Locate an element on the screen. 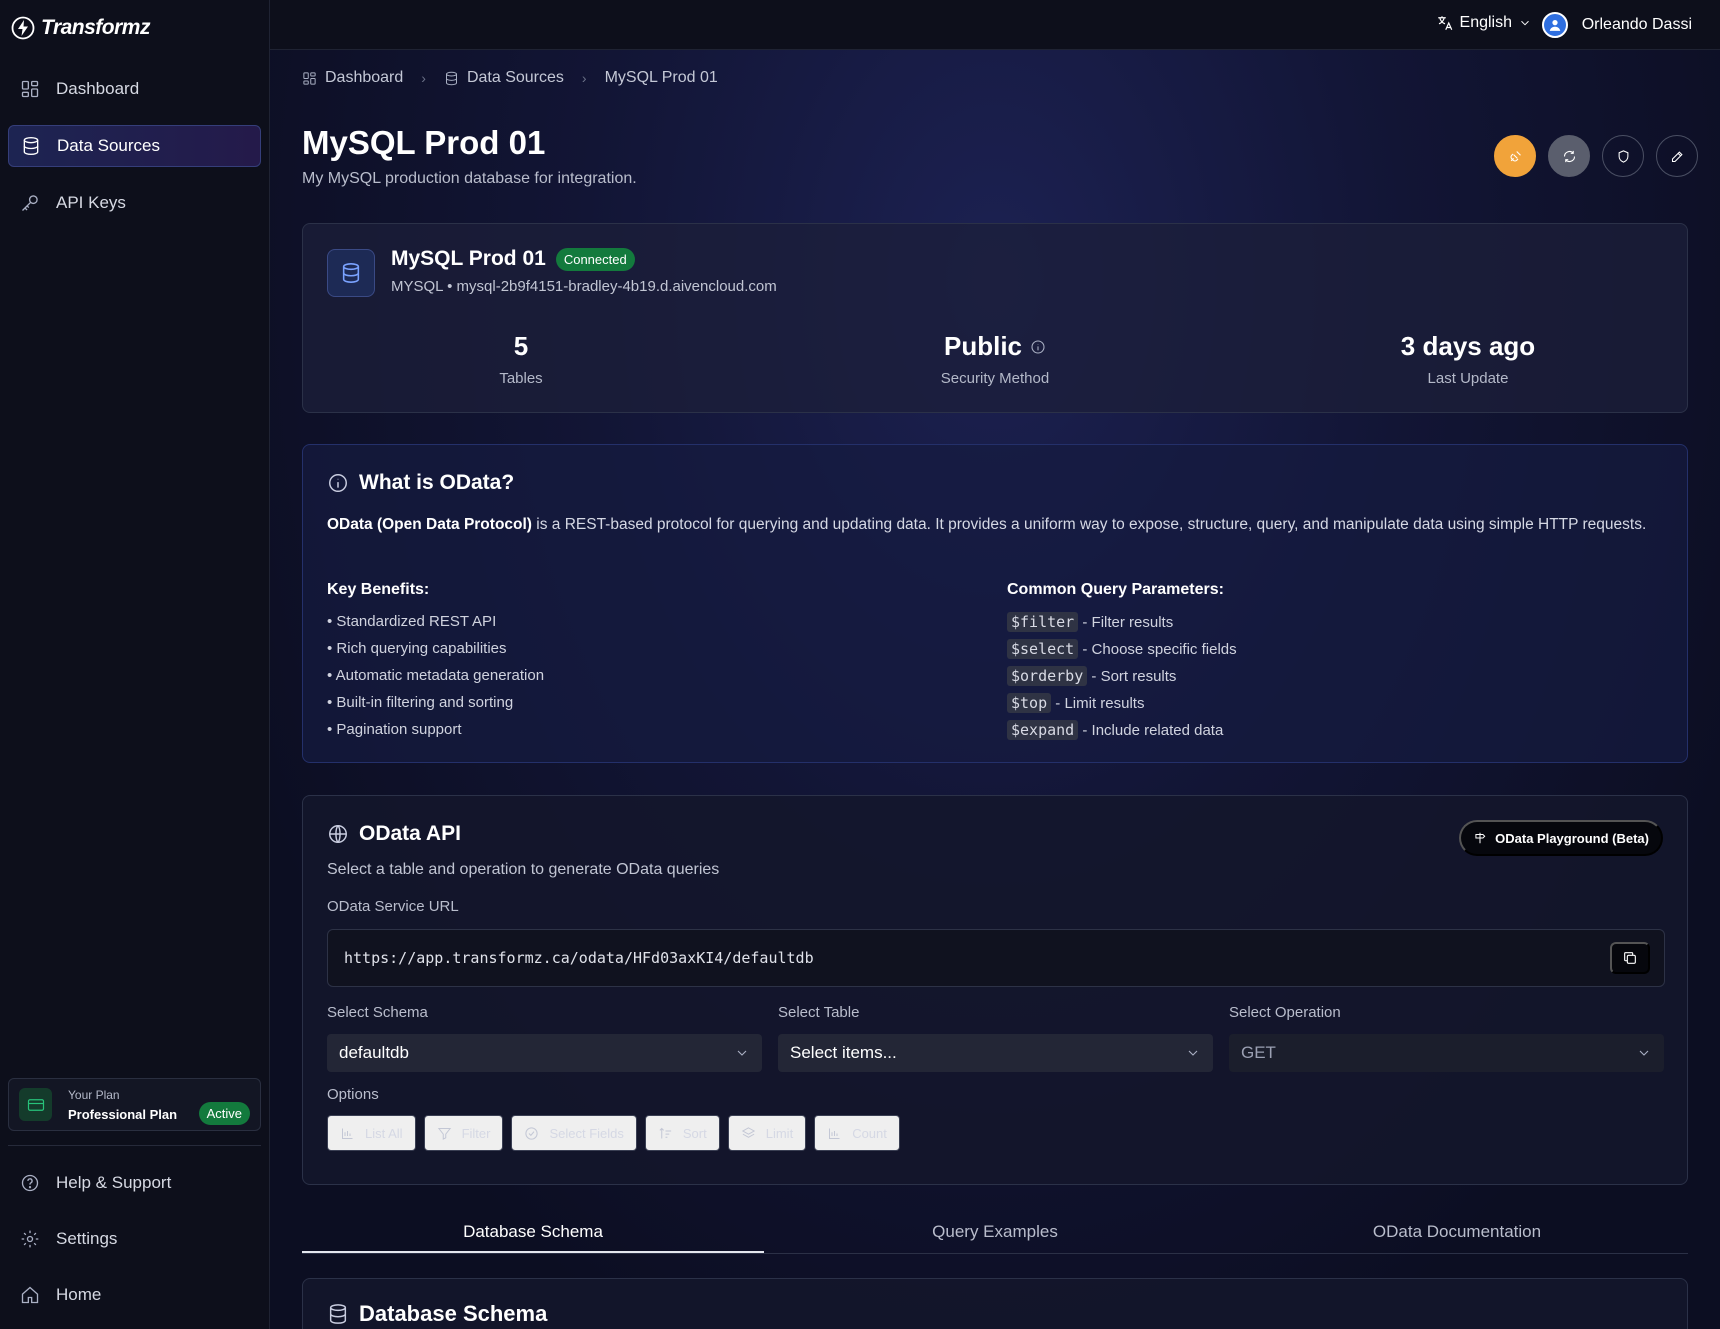 Image resolution: width=1720 pixels, height=1329 pixels. grid-icon is located at coordinates (309, 78).